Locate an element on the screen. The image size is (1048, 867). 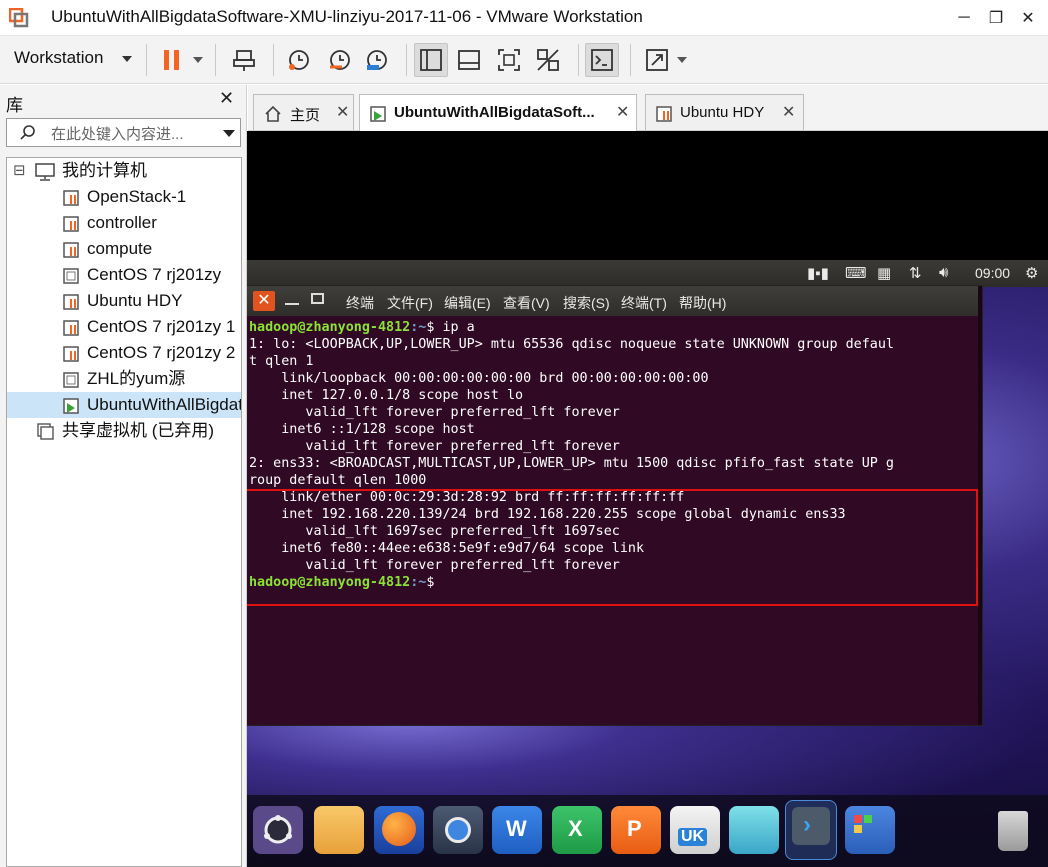
snapshot-button is located at coordinates (299, 60).